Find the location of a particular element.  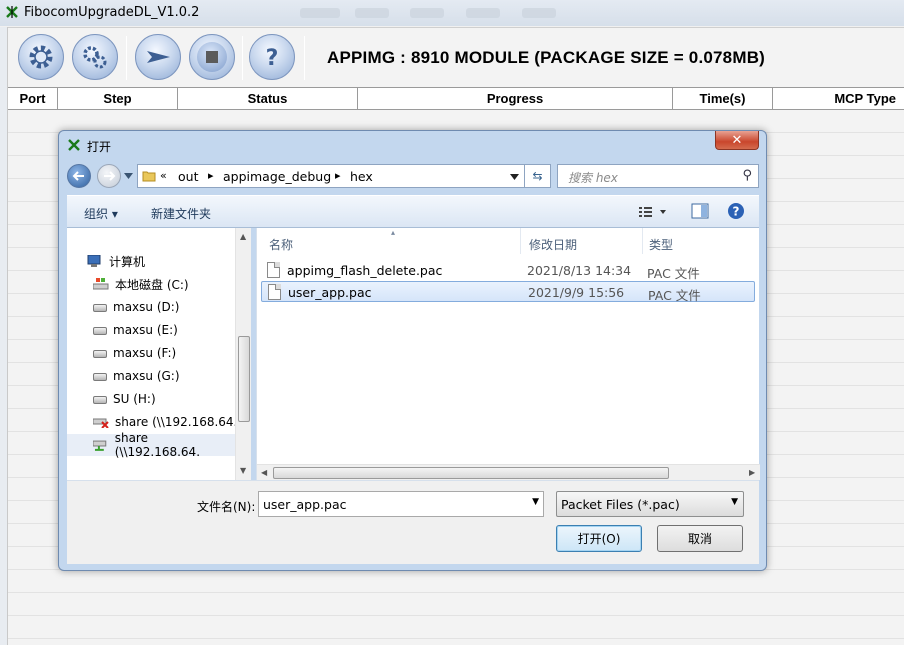

address-bar: « out ▸ appimage_debug ▸ hex is located at coordinates (331, 176).